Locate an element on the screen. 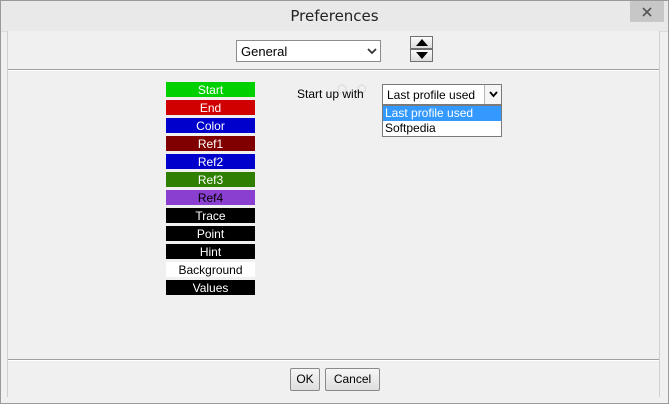  color-item-ref4: Ref4 is located at coordinates (210, 198).